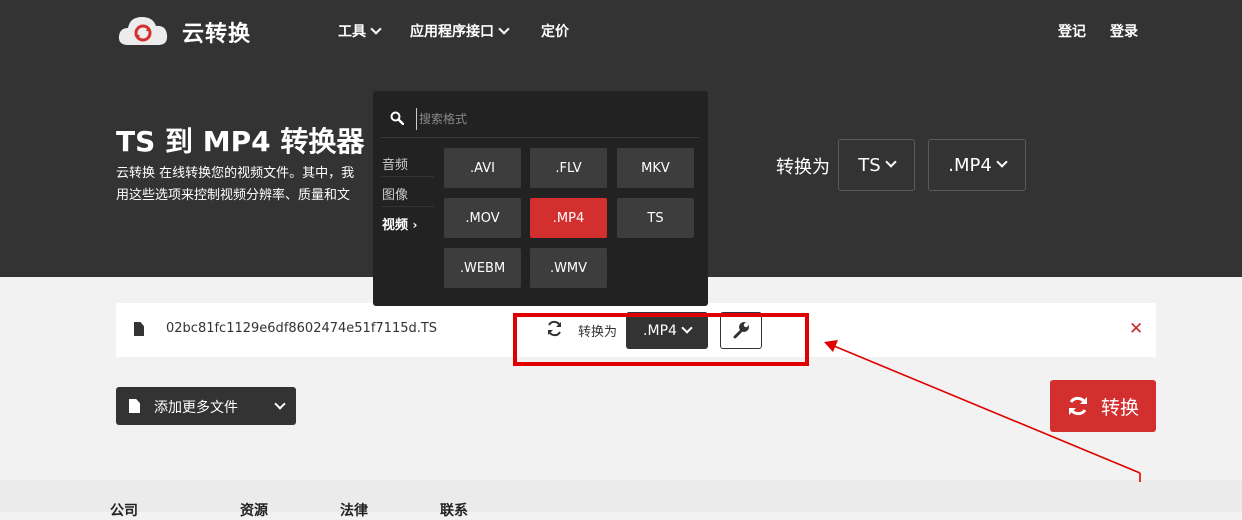 This screenshot has height=520, width=1242. What do you see at coordinates (395, 225) in the screenshot?
I see `category-video-label: 视频` at bounding box center [395, 225].